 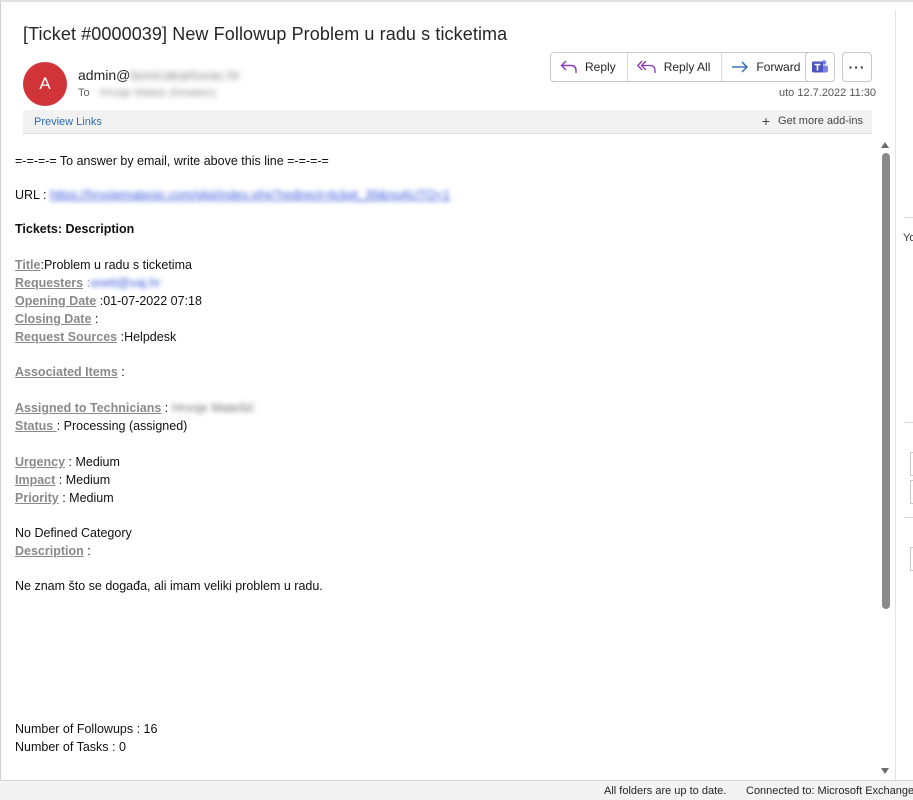 What do you see at coordinates (95, 319) in the screenshot?
I see `closing-date-value: :` at bounding box center [95, 319].